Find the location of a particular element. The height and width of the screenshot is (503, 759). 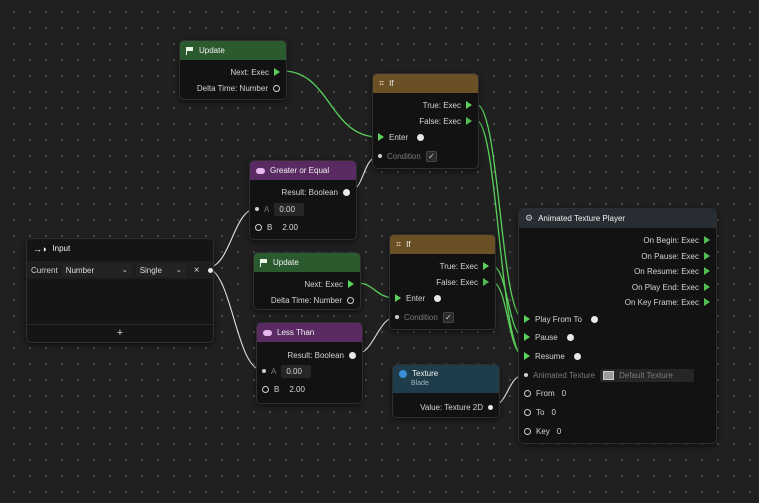

texture-picker: Default Texture is located at coordinates (647, 375).